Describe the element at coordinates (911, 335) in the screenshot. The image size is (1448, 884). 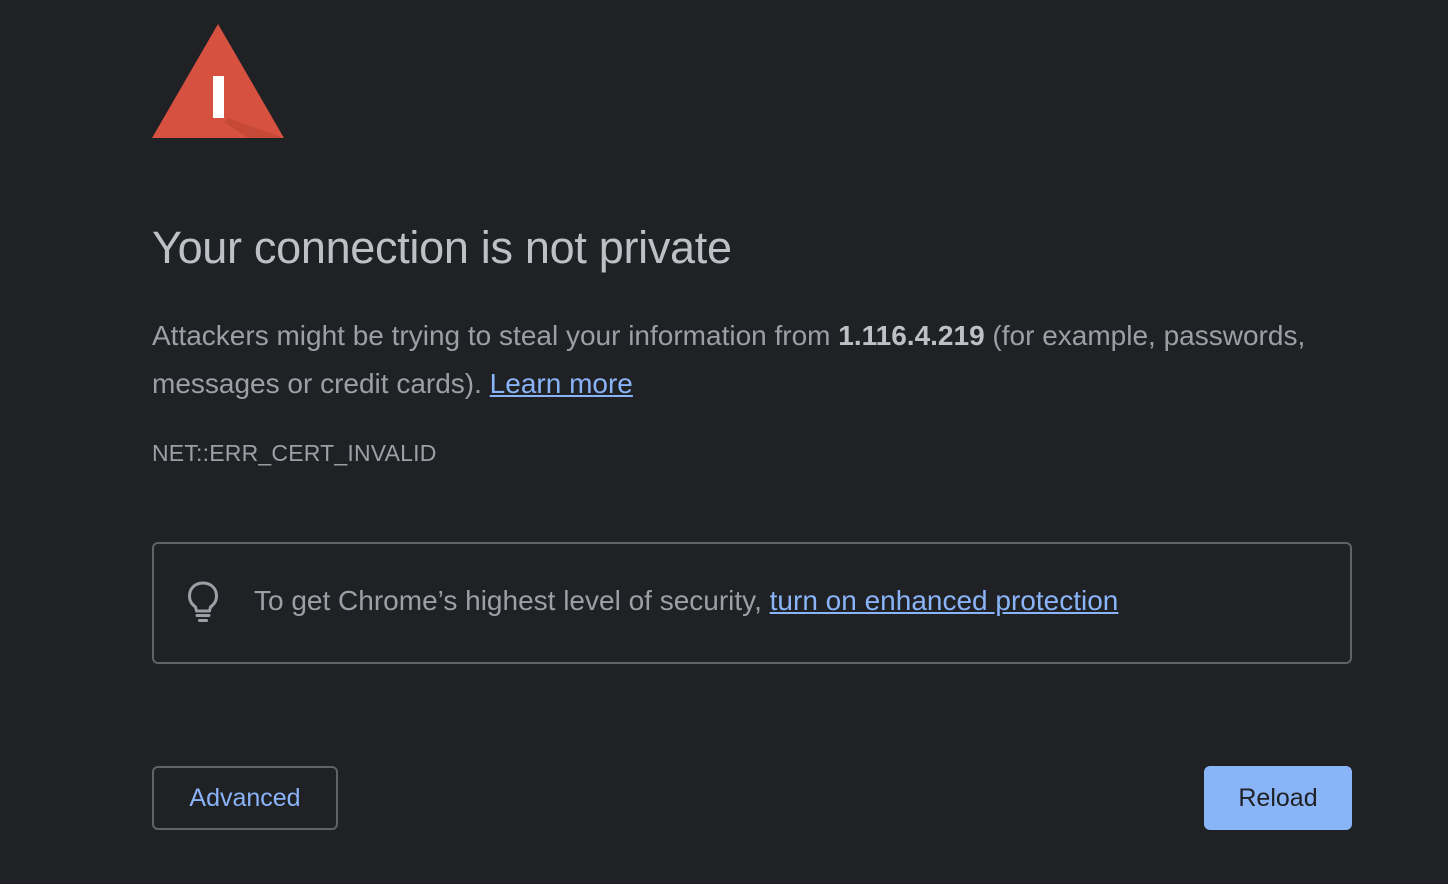
I see `host-address: 1.116.4.219` at that location.